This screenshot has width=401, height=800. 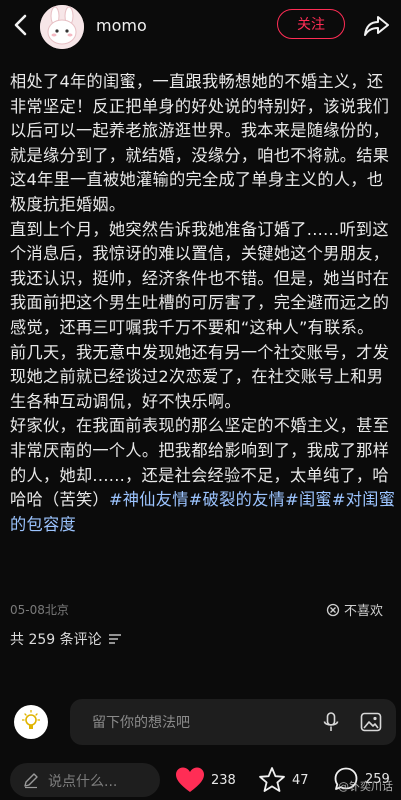 I want to click on sort-icon, so click(x=115, y=639).